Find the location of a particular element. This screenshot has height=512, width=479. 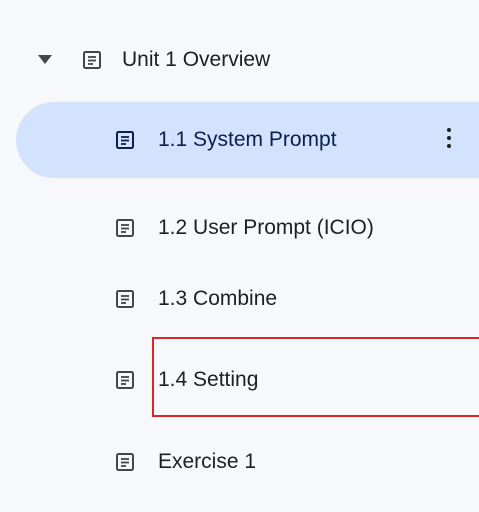

caret-down-icon is located at coordinates (45, 59).